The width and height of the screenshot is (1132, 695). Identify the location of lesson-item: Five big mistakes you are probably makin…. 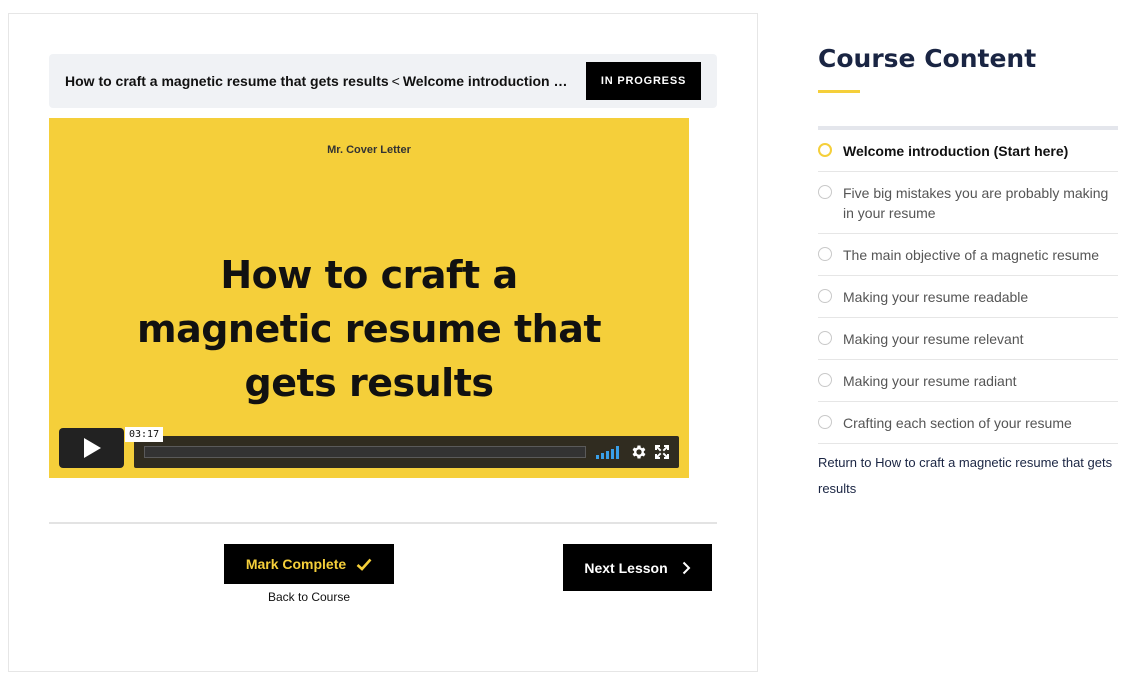
(968, 203).